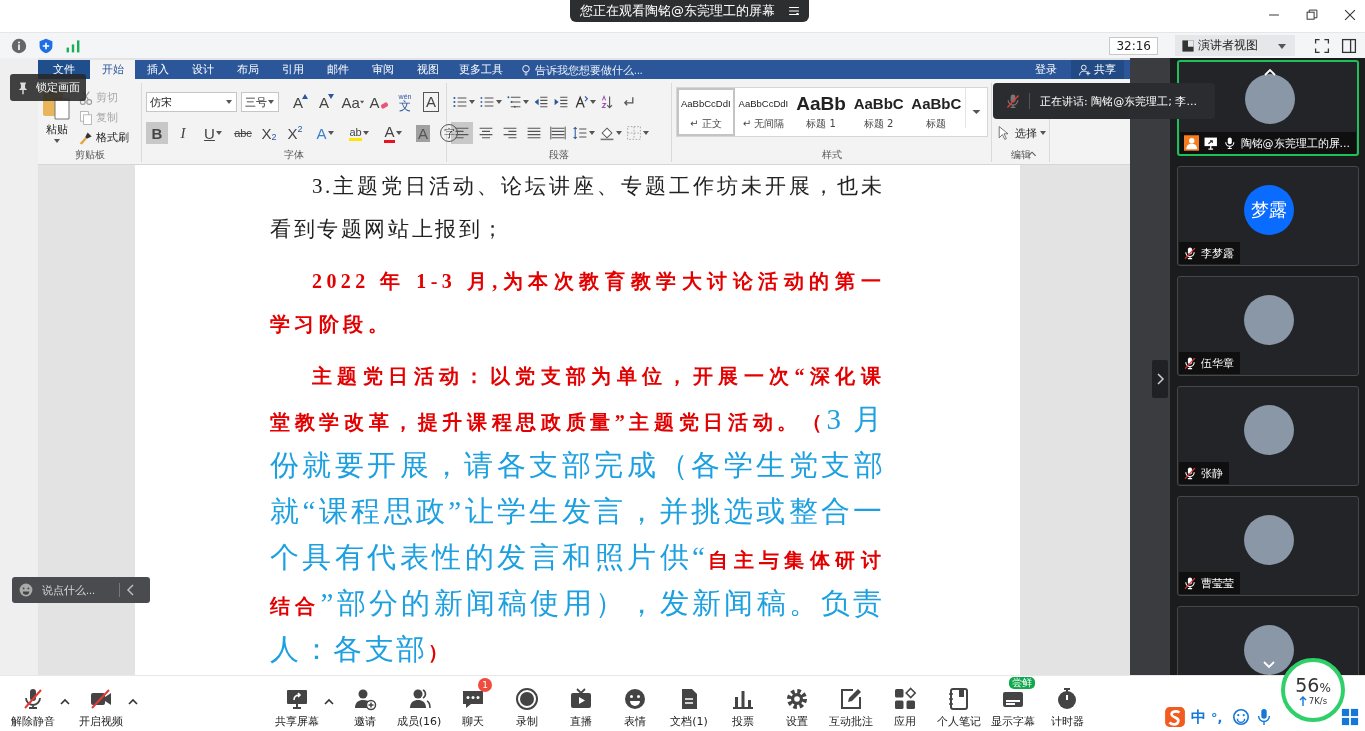 The width and height of the screenshot is (1365, 731). I want to click on justify-icon, so click(534, 133).